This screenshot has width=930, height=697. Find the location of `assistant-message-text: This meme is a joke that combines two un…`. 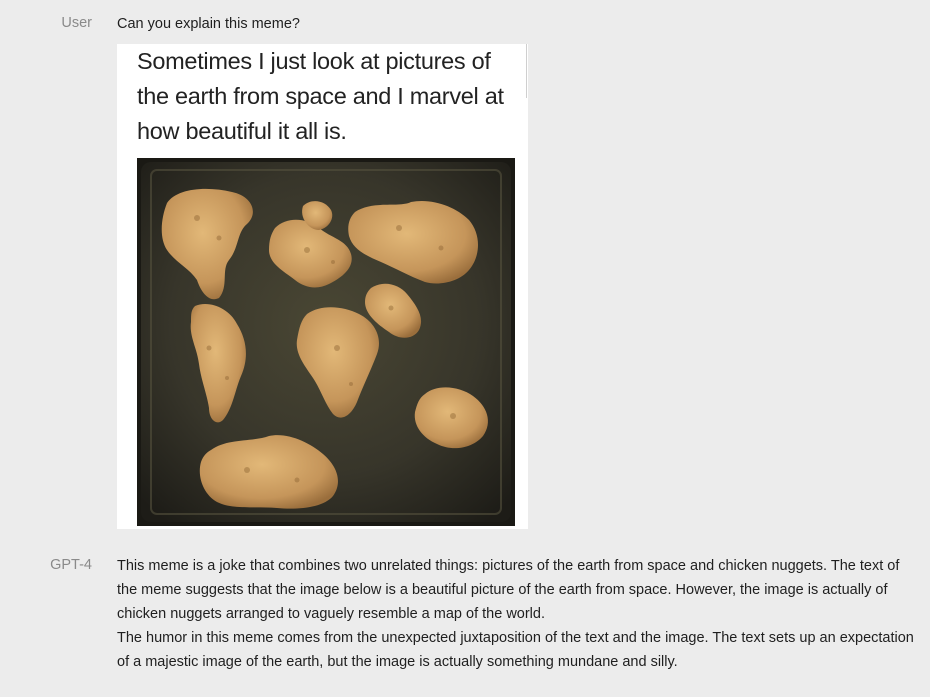

assistant-message-text: This meme is a joke that combines two un… is located at coordinates (517, 614).